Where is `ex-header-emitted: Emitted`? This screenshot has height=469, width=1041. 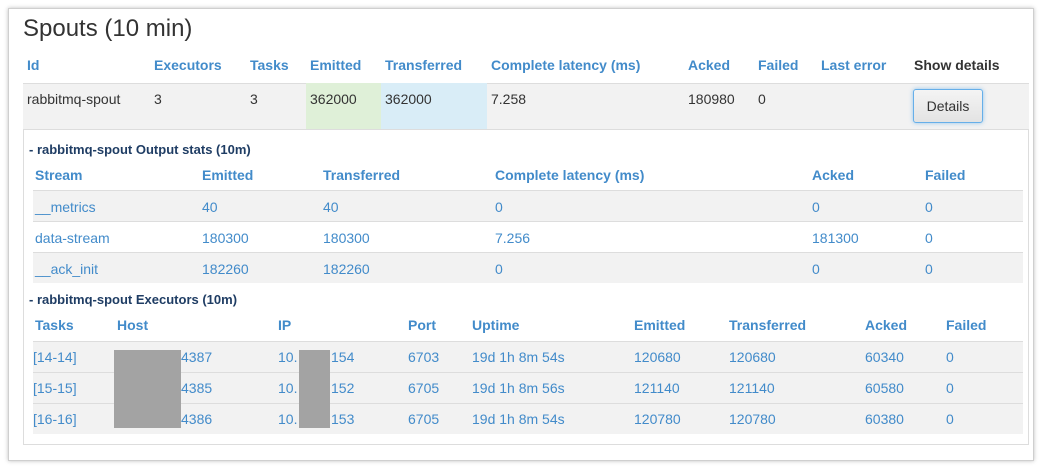 ex-header-emitted: Emitted is located at coordinates (659, 325).